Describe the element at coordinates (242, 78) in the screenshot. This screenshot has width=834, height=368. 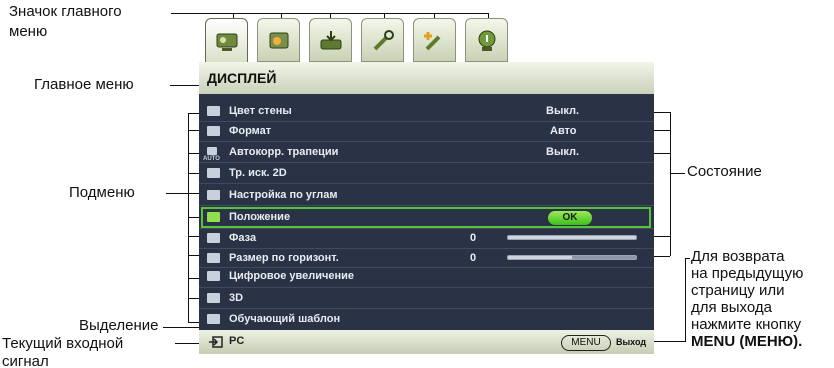
I see `menu-title: ДИСПЛЕЙ` at that location.